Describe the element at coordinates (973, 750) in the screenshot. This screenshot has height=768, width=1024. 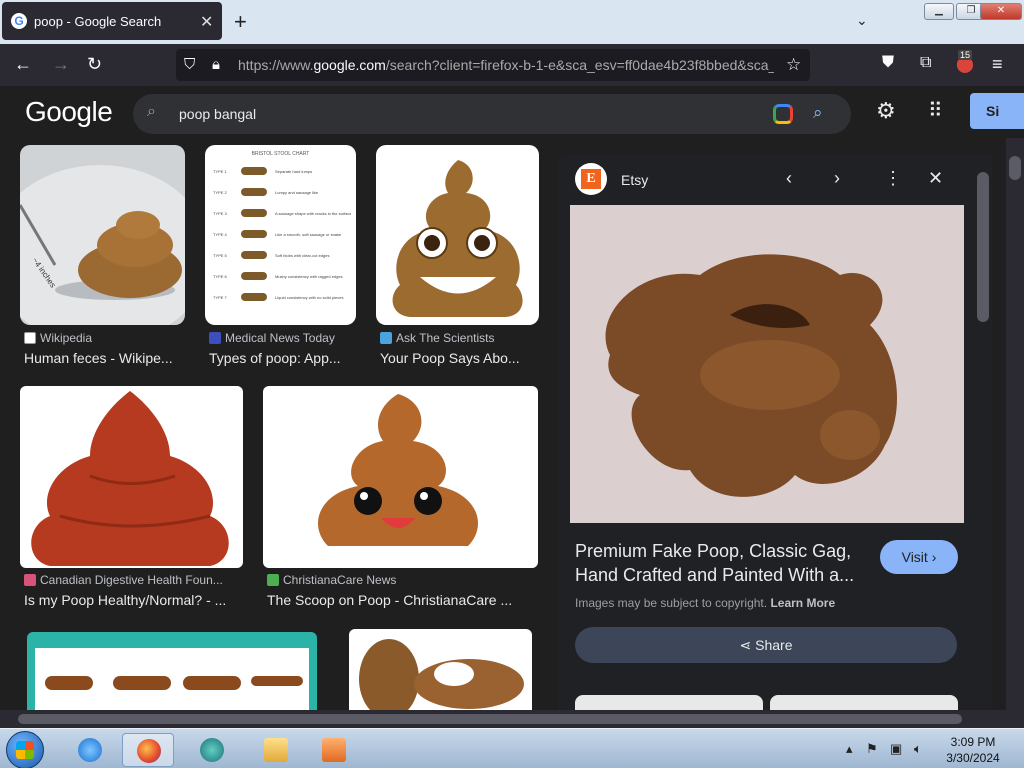
I see `system-clock: 3:09 PM 3/30/2024` at that location.